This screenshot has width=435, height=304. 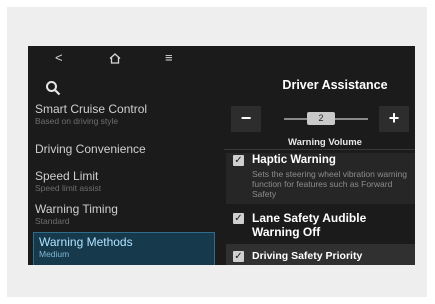 I want to click on volume-decrease-button: −, so click(x=246, y=119).